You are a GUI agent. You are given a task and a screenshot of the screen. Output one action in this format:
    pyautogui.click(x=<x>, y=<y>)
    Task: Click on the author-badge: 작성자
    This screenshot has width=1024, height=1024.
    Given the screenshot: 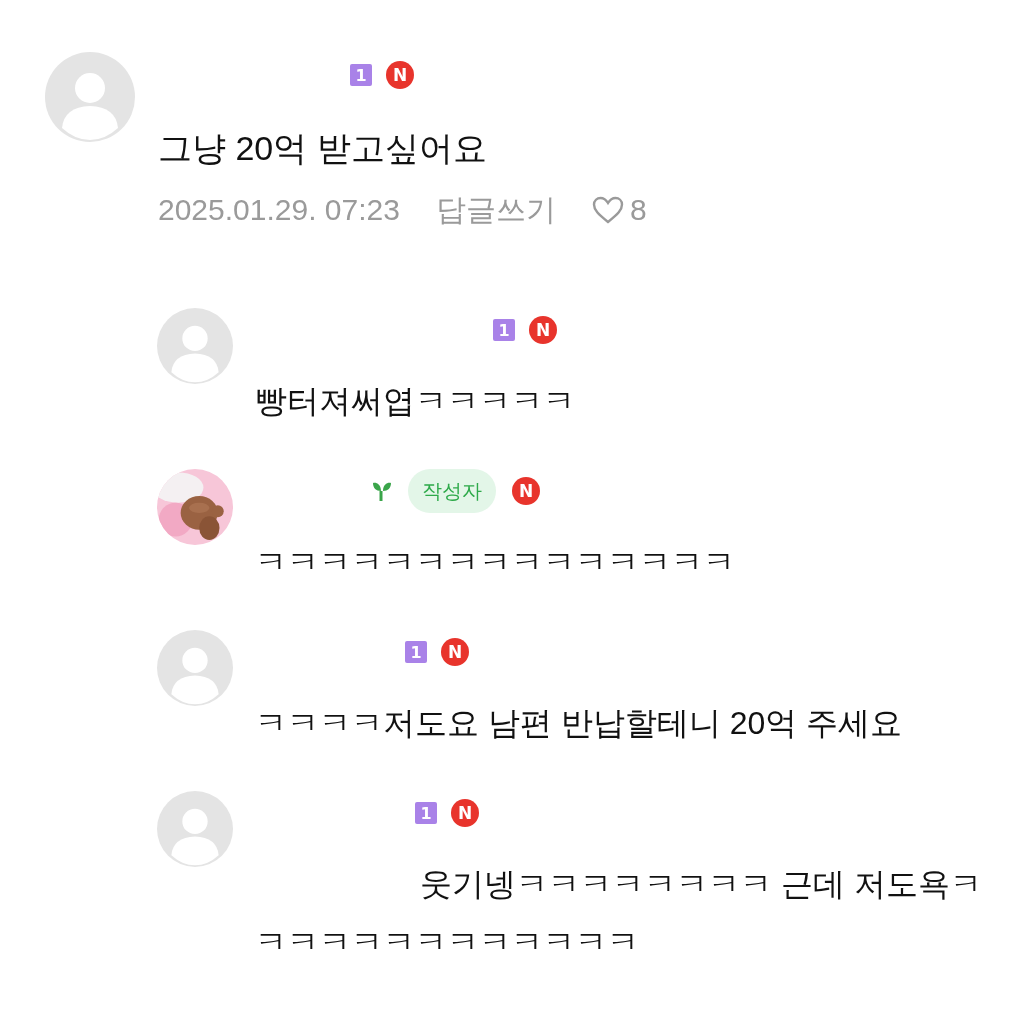 What is the action you would take?
    pyautogui.click(x=452, y=491)
    